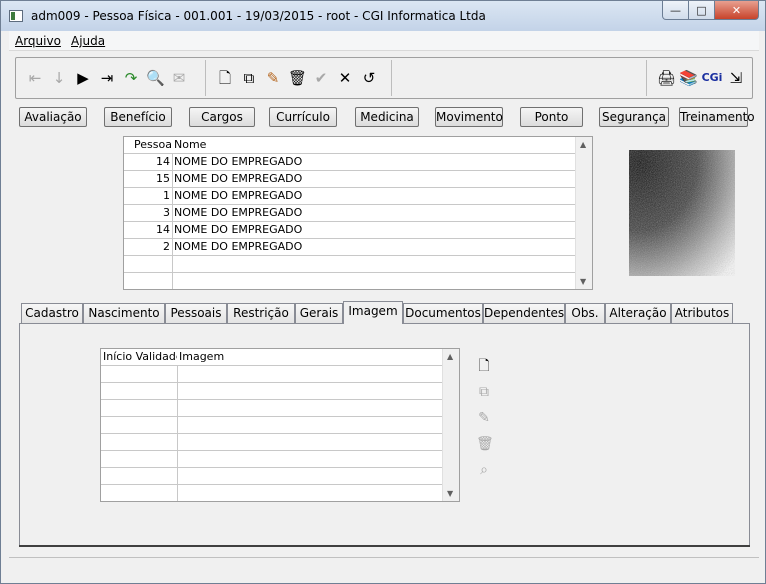 The image size is (766, 584). I want to click on tab-obs: Obs., so click(585, 313).